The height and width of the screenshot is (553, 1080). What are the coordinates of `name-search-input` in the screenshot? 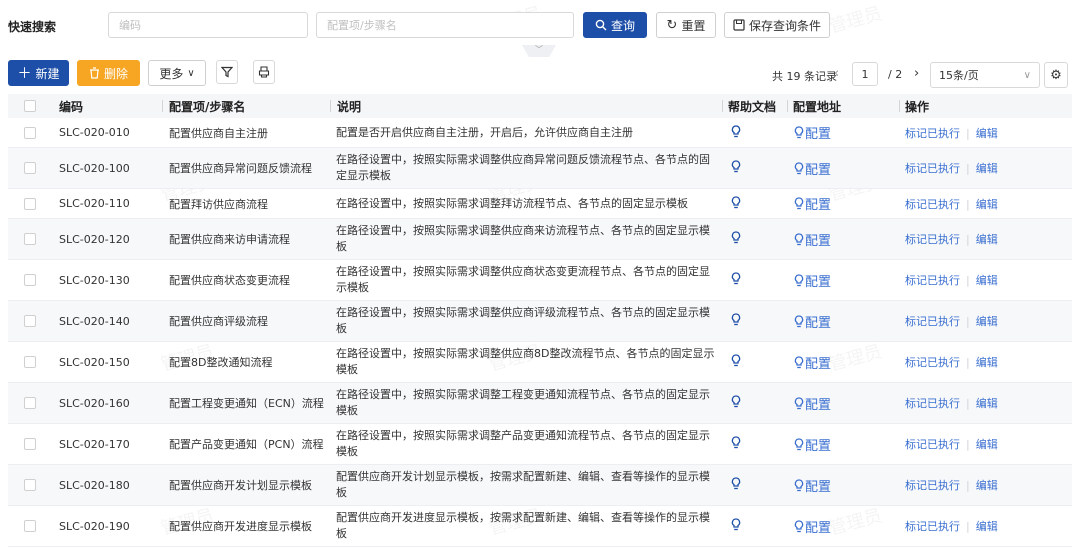 It's located at (445, 25).